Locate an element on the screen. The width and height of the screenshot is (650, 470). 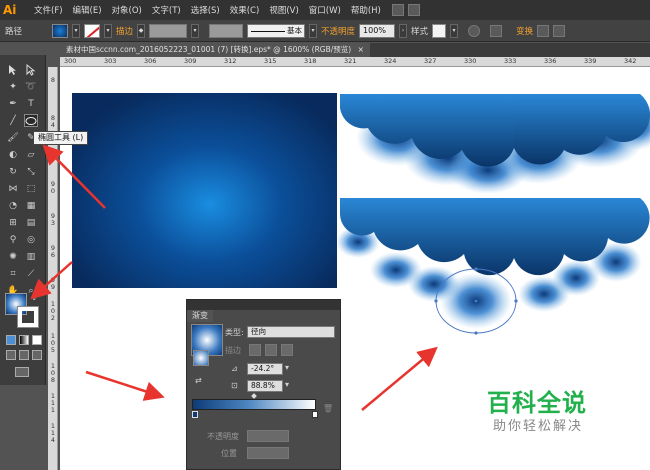
stroke-label: 描边 is located at coordinates (124, 31).